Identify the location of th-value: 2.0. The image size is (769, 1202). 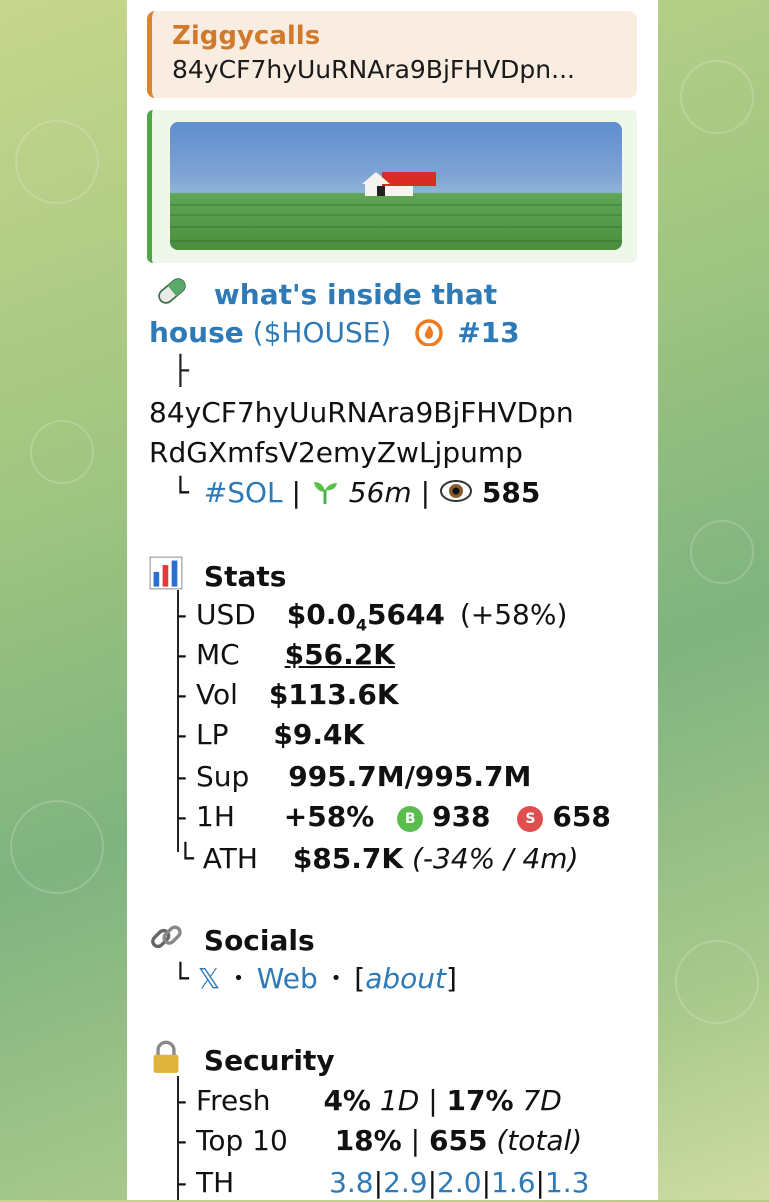
(459, 1182).